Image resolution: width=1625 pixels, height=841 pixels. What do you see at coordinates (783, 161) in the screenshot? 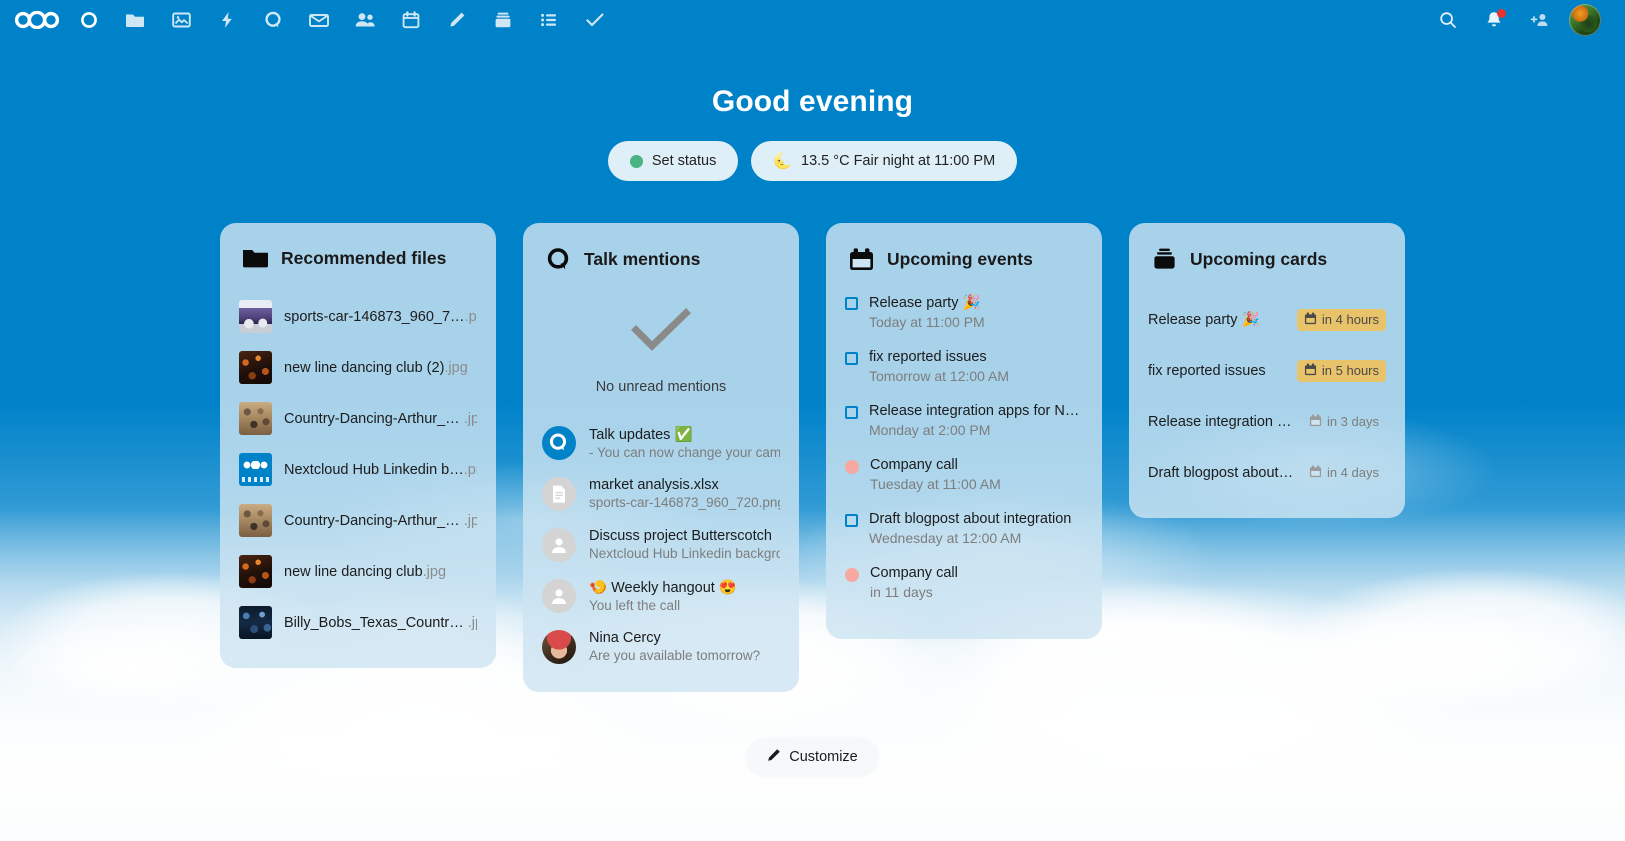
I see `moon-cloud-icon: 🌜` at bounding box center [783, 161].